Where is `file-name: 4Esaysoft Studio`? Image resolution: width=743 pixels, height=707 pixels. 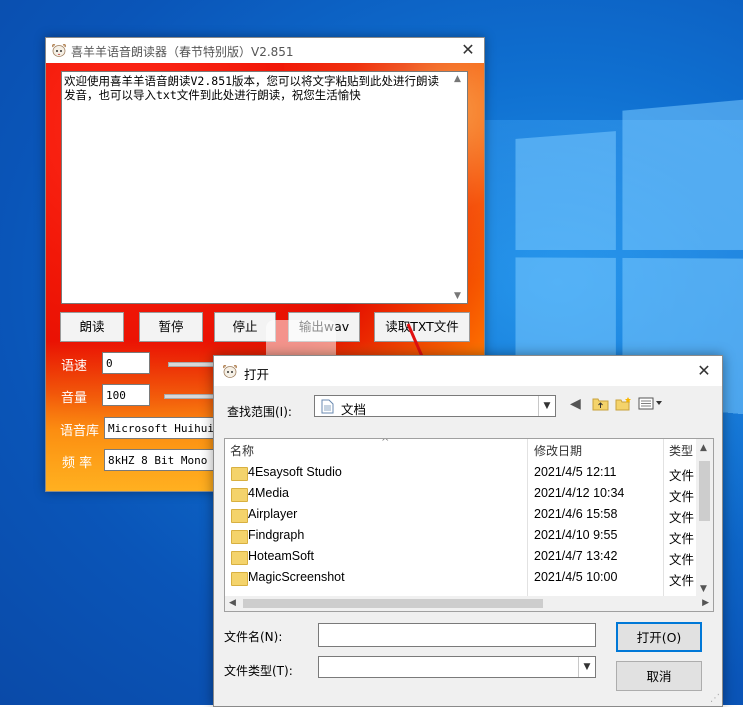
file-name: 4Esaysoft Studio is located at coordinates (295, 472).